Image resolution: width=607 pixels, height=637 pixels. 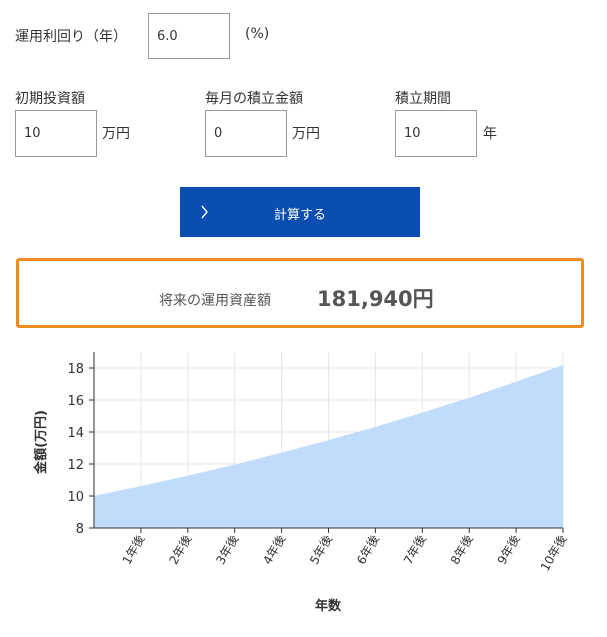 I want to click on x-tick-label: 7年後, so click(x=415, y=550).